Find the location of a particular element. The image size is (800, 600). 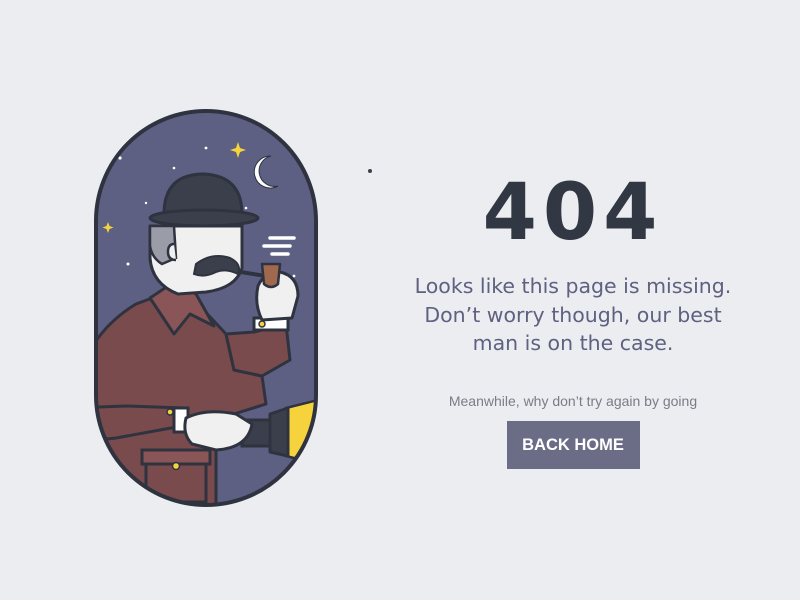

error-message-line: Looks like this page is missing. is located at coordinates (573, 286).